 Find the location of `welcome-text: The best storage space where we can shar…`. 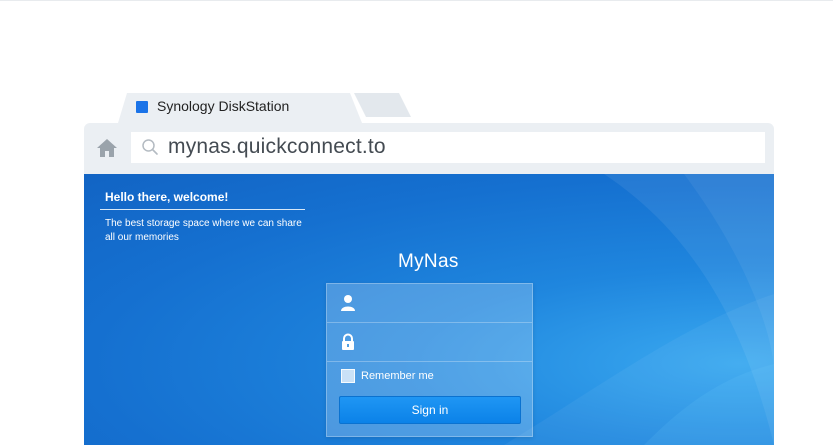

welcome-text: The best storage space where we can shar… is located at coordinates (203, 230).